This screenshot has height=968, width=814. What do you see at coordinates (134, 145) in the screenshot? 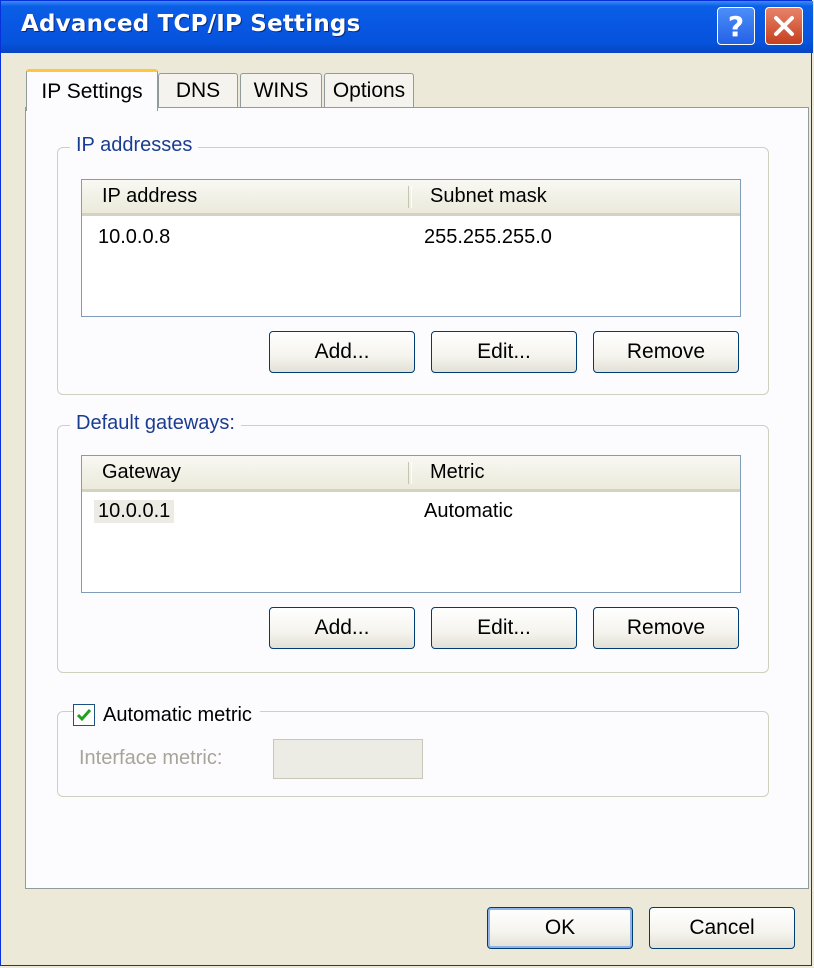
I see `ip-addresses-group-title: IP addresses` at bounding box center [134, 145].